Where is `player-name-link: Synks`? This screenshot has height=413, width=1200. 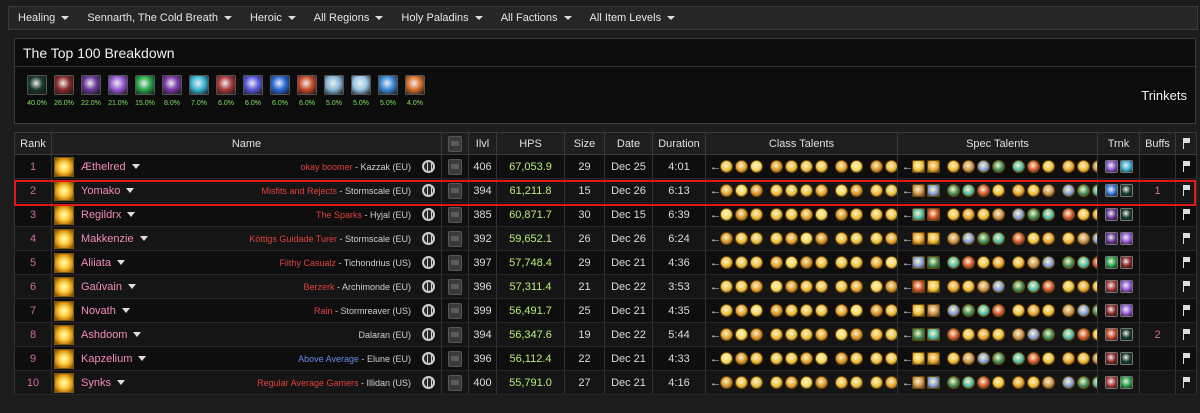 player-name-link: Synks is located at coordinates (96, 383).